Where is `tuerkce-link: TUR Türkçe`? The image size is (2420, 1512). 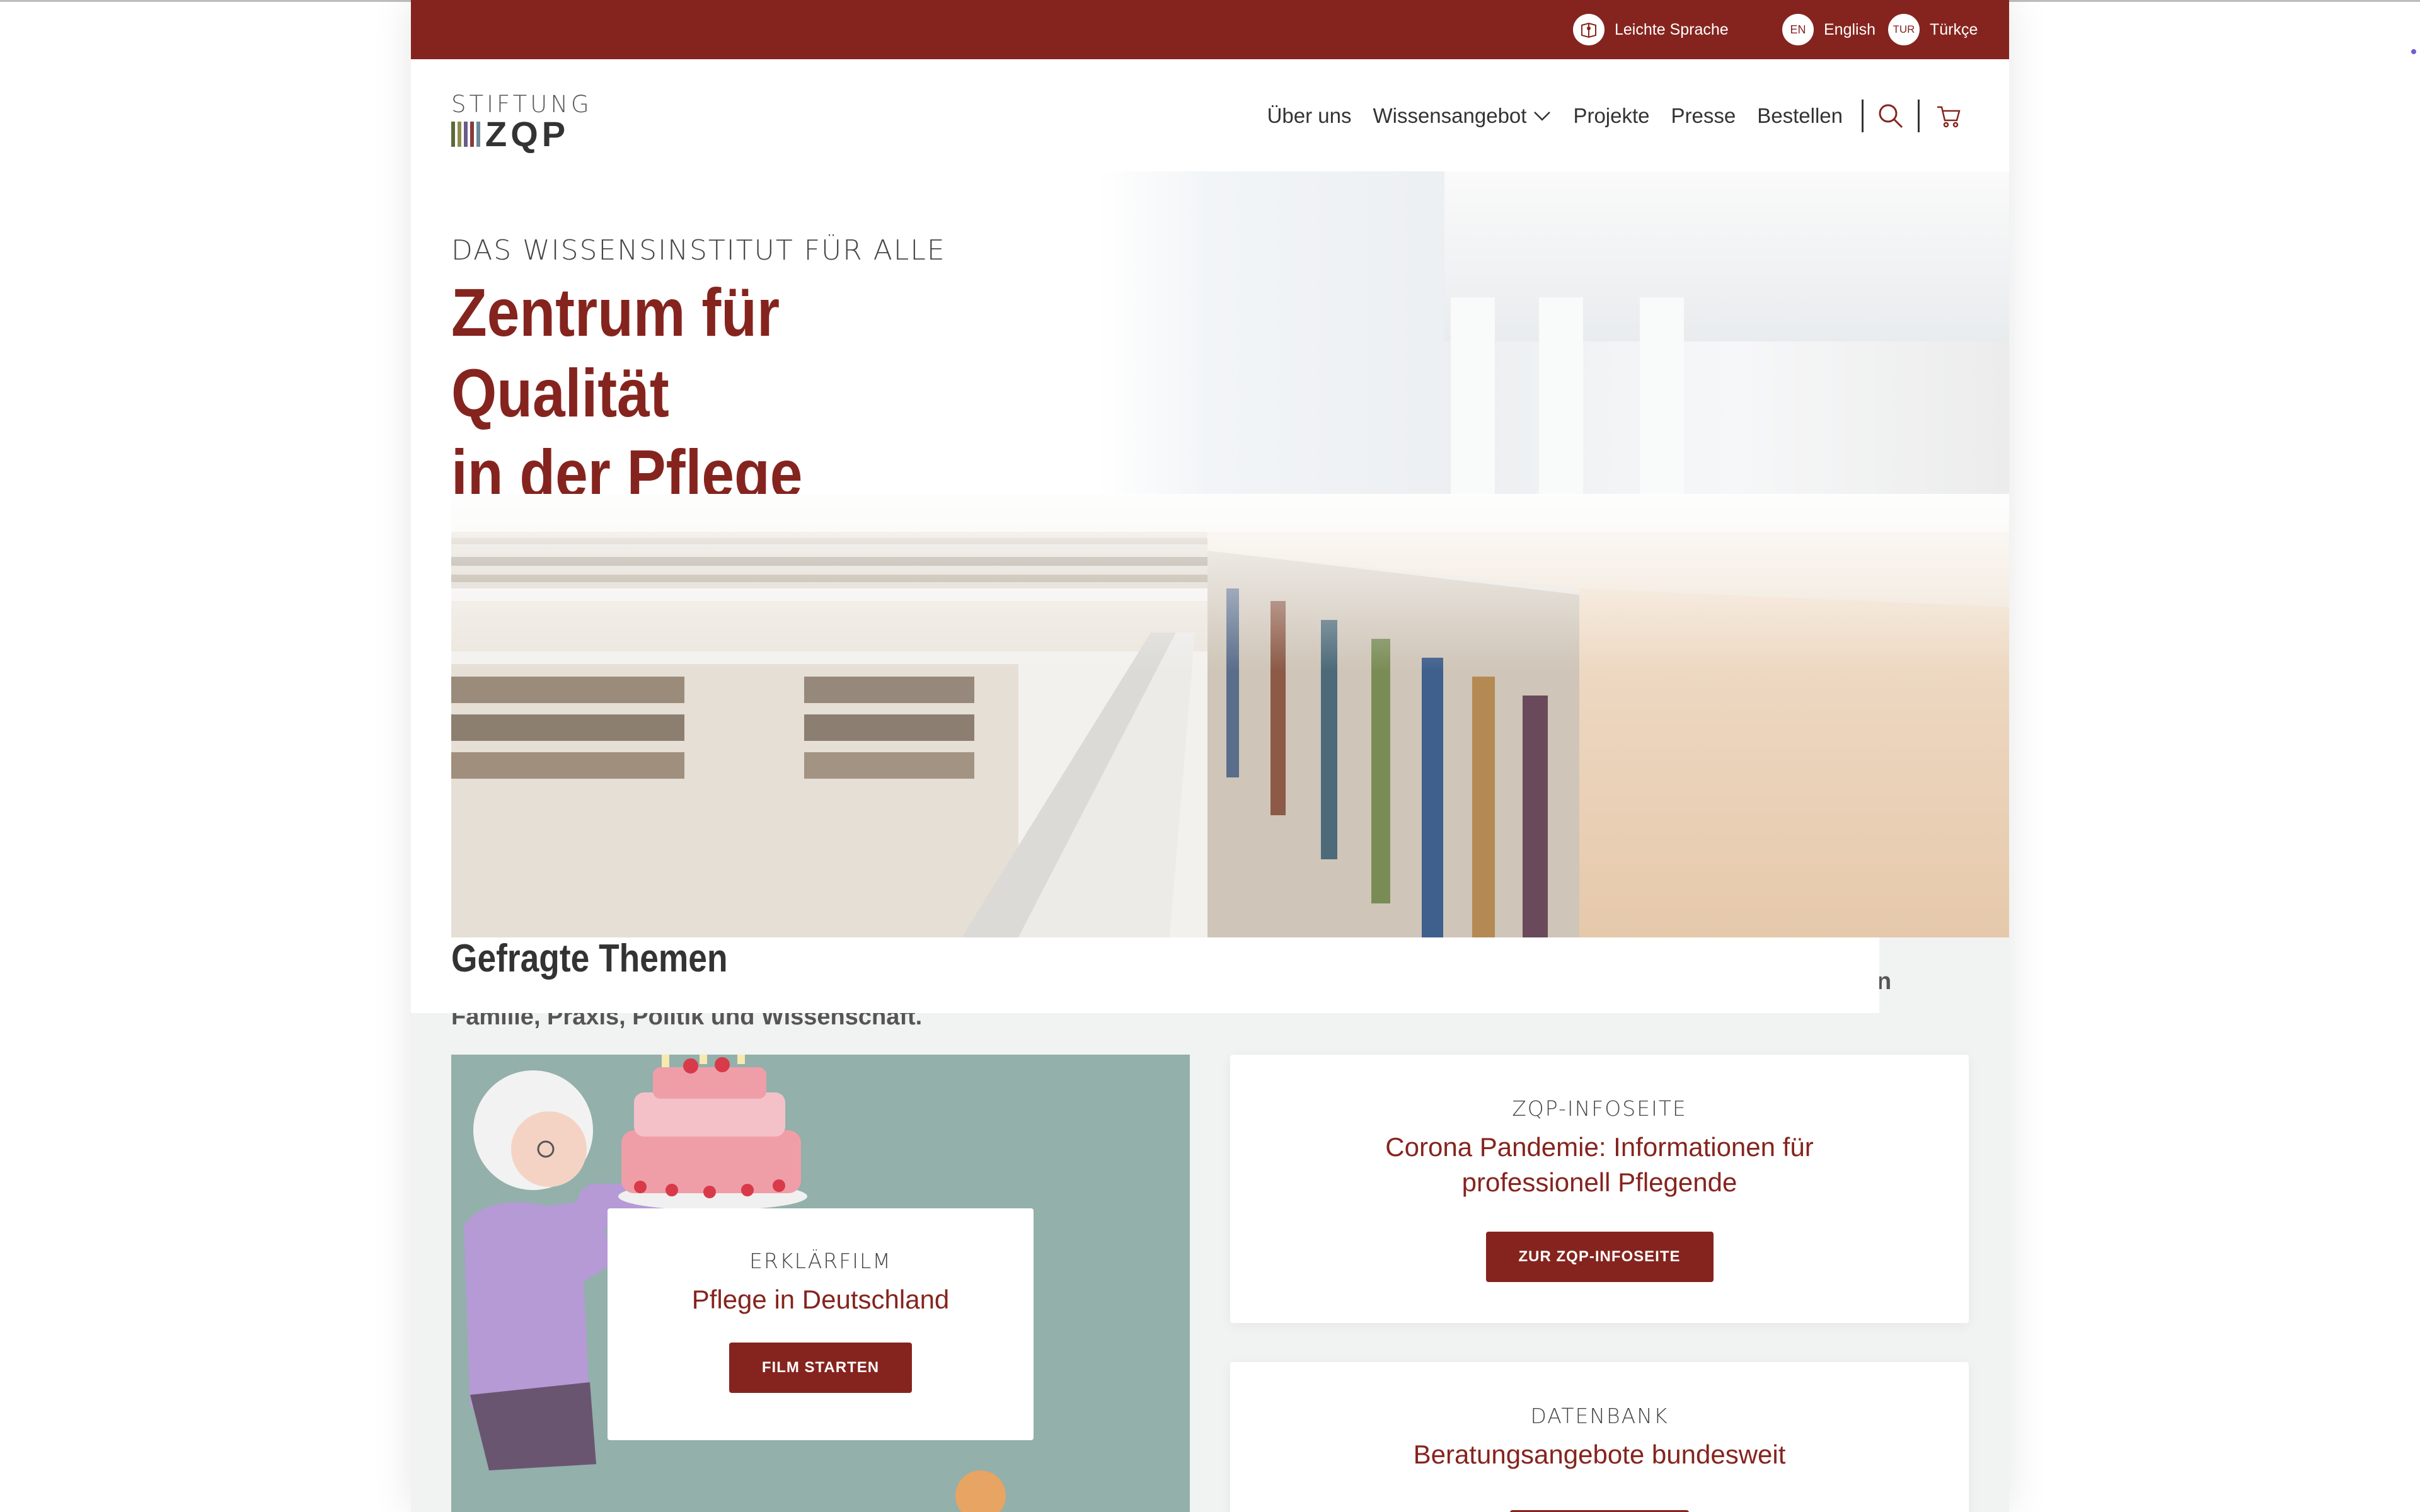 tuerkce-link: TUR Türkçe is located at coordinates (1933, 30).